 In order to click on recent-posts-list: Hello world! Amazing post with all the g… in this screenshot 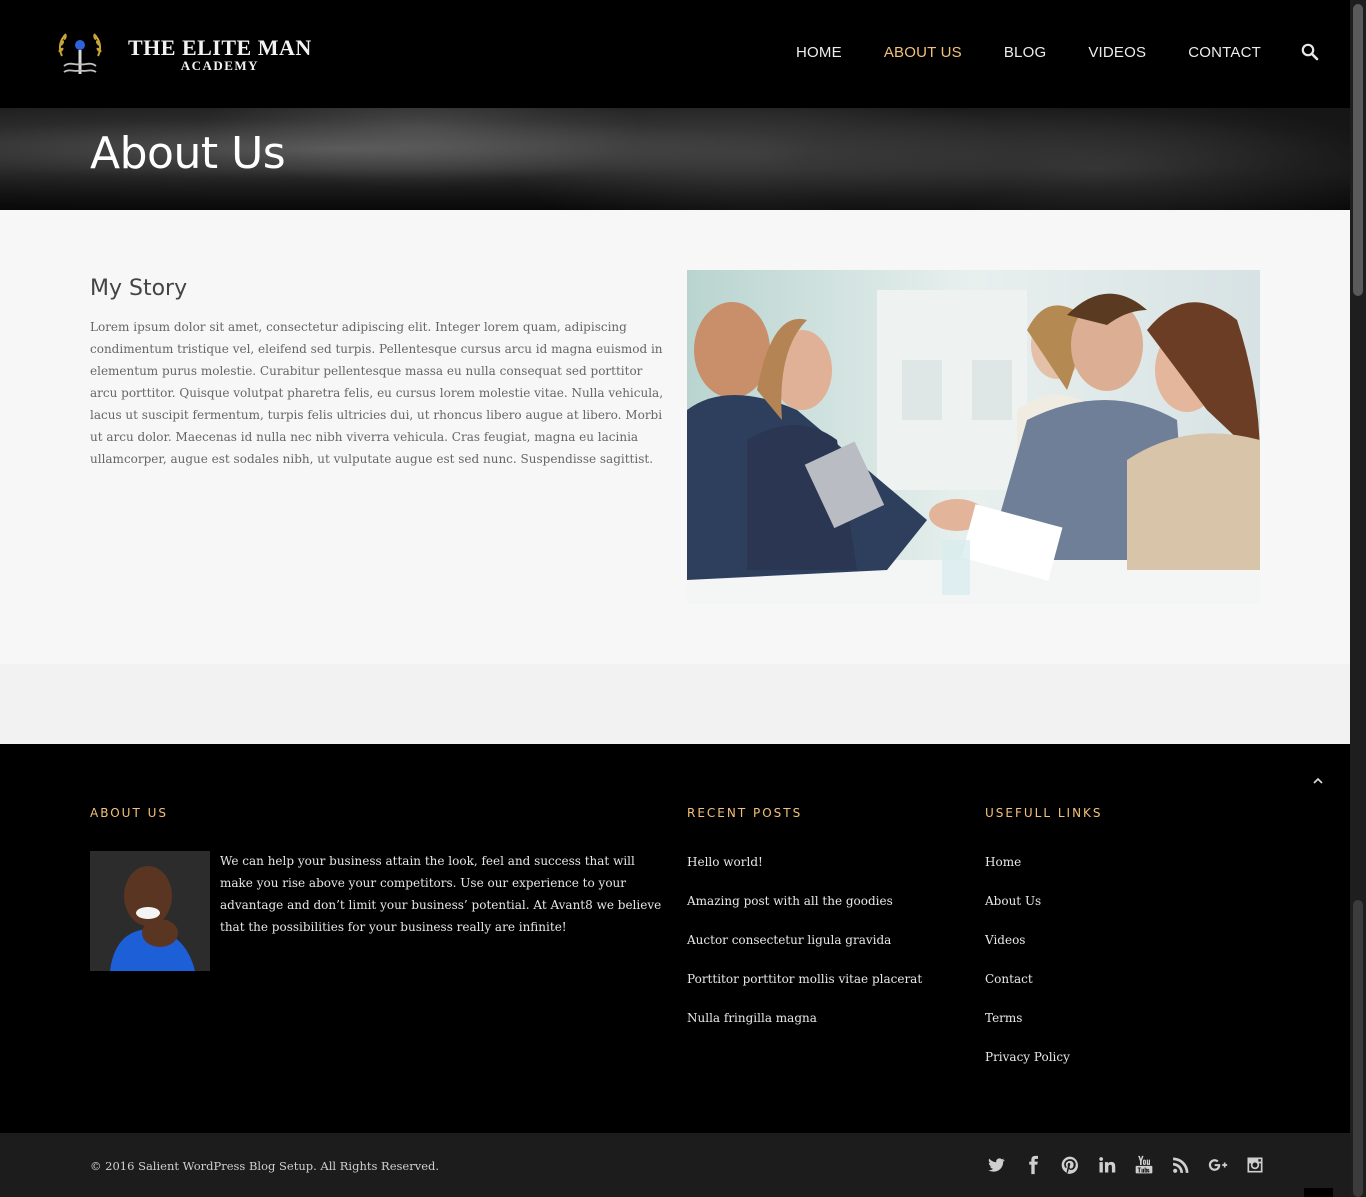, I will do `click(804, 951)`.